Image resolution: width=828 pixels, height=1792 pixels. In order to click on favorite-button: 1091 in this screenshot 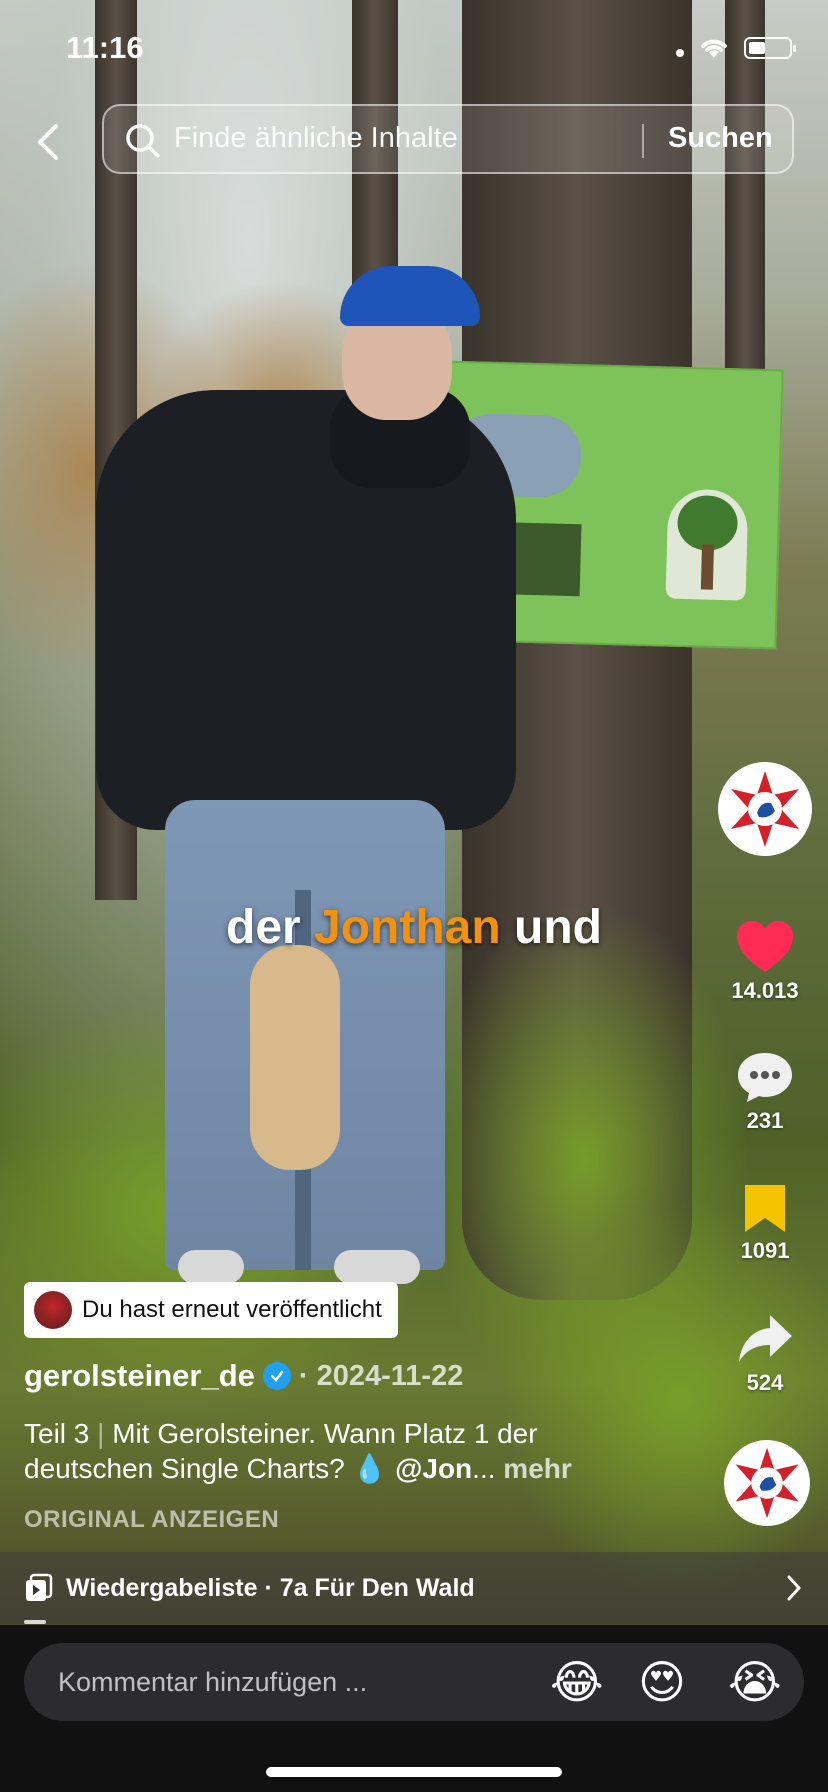, I will do `click(765, 1223)`.